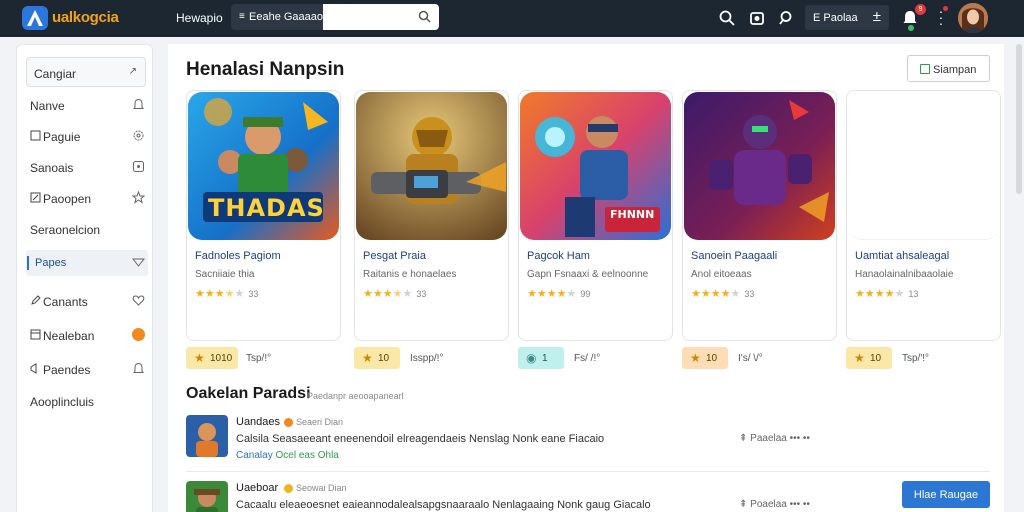  I want to click on sidebar-item-label: Paoopen, so click(67, 199).